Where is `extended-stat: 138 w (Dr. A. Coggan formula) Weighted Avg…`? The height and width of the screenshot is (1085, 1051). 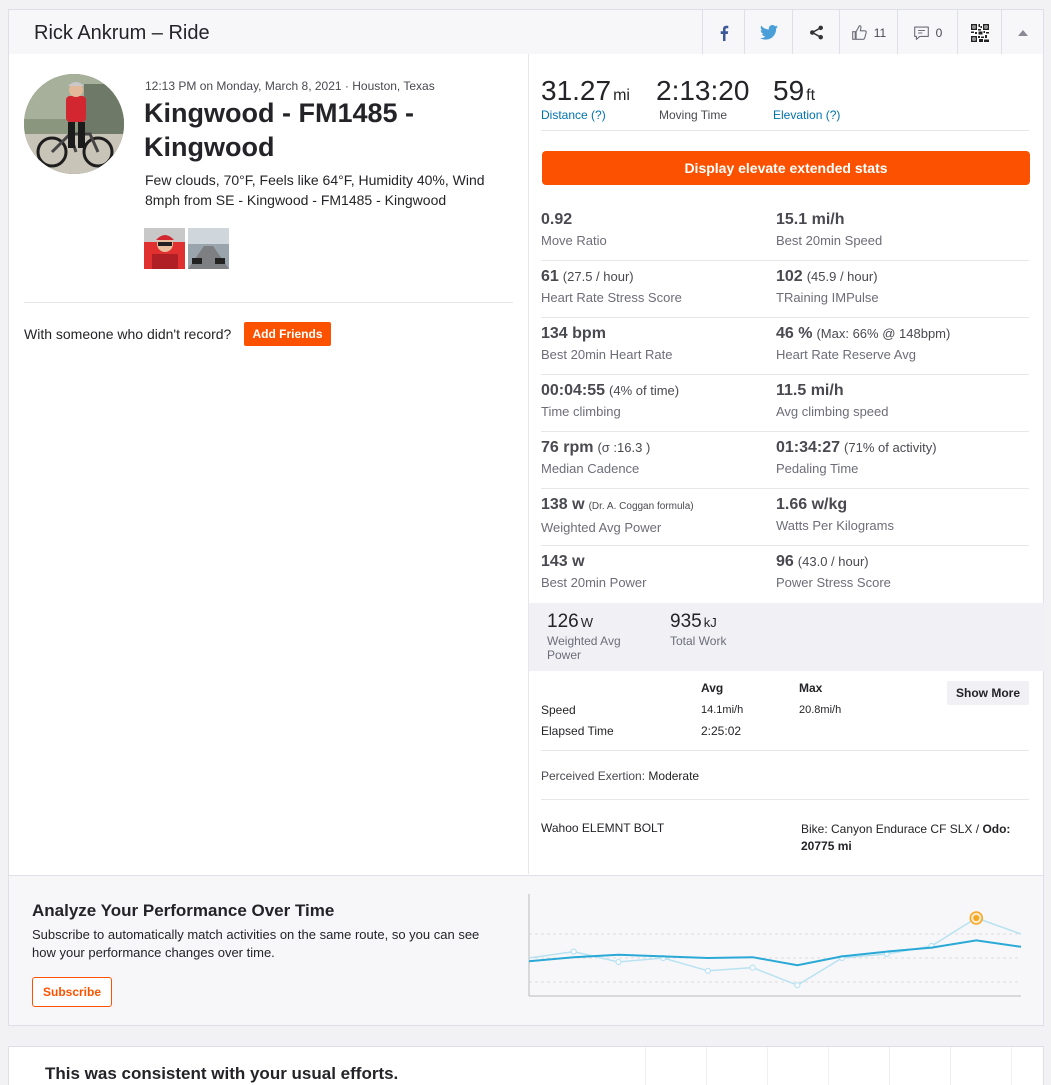 extended-stat: 138 w (Dr. A. Coggan formula) Weighted Avg… is located at coordinates (617, 515).